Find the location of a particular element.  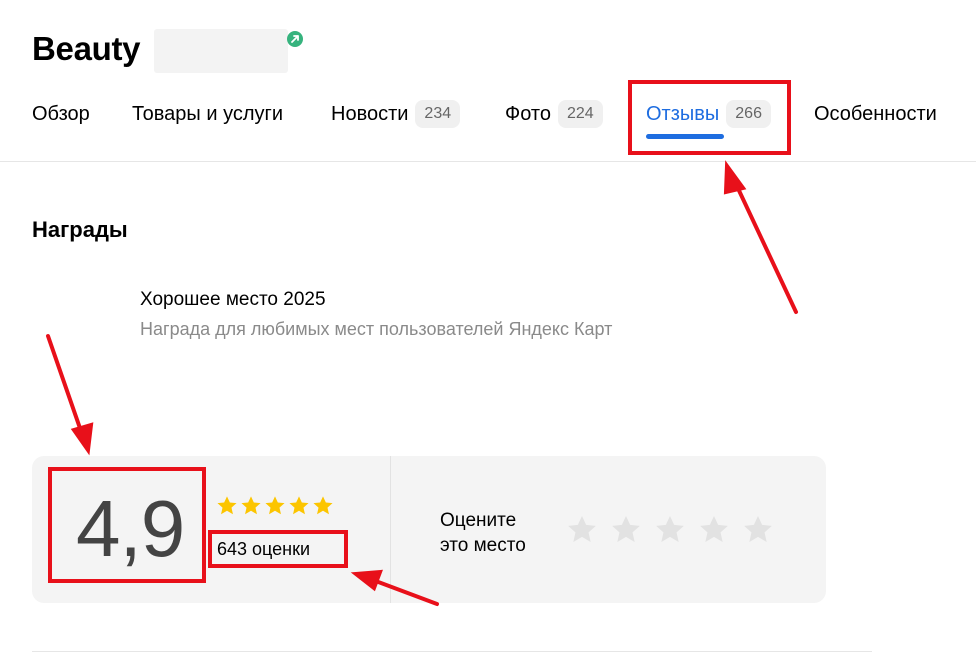

tab-label: Новости is located at coordinates (370, 113).